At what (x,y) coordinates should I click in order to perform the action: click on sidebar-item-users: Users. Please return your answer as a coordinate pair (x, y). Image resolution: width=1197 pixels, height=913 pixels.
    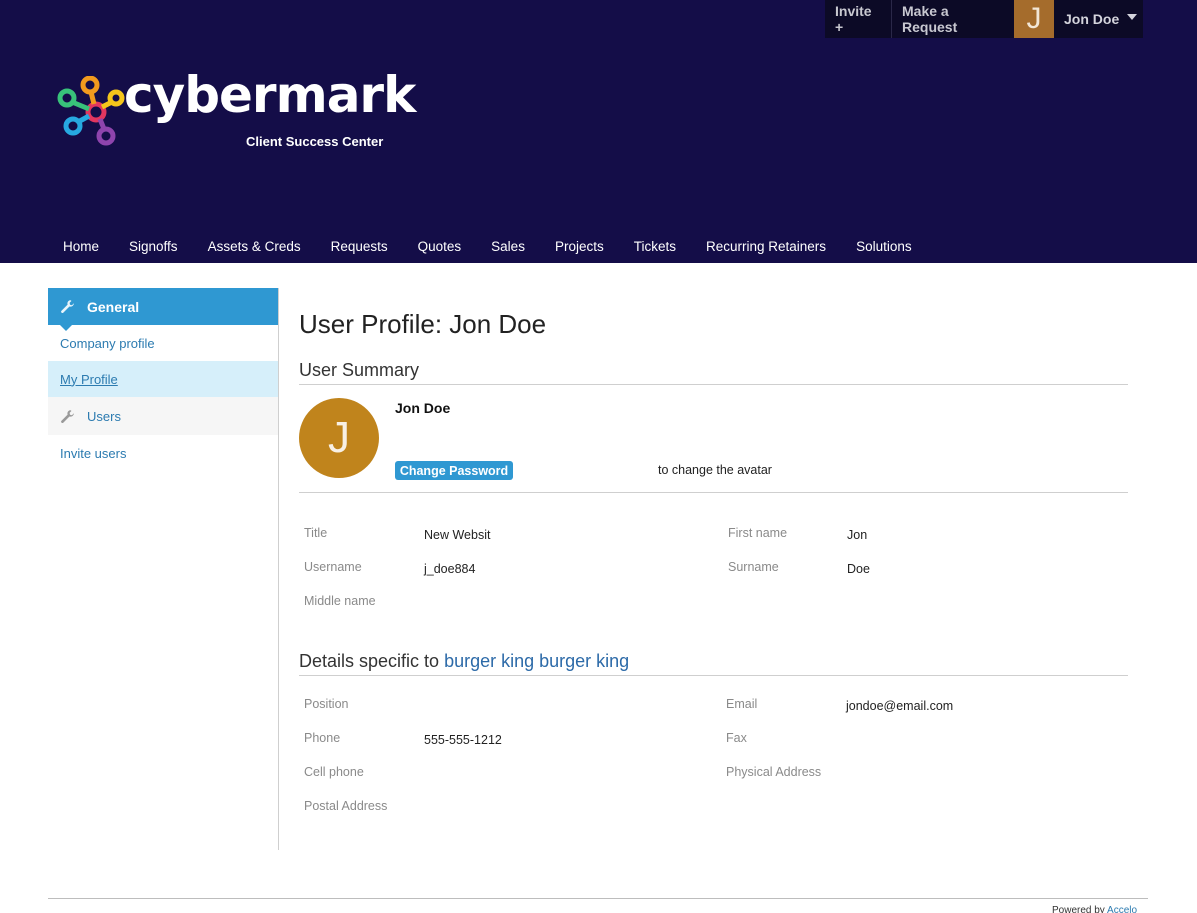
    Looking at the image, I should click on (163, 416).